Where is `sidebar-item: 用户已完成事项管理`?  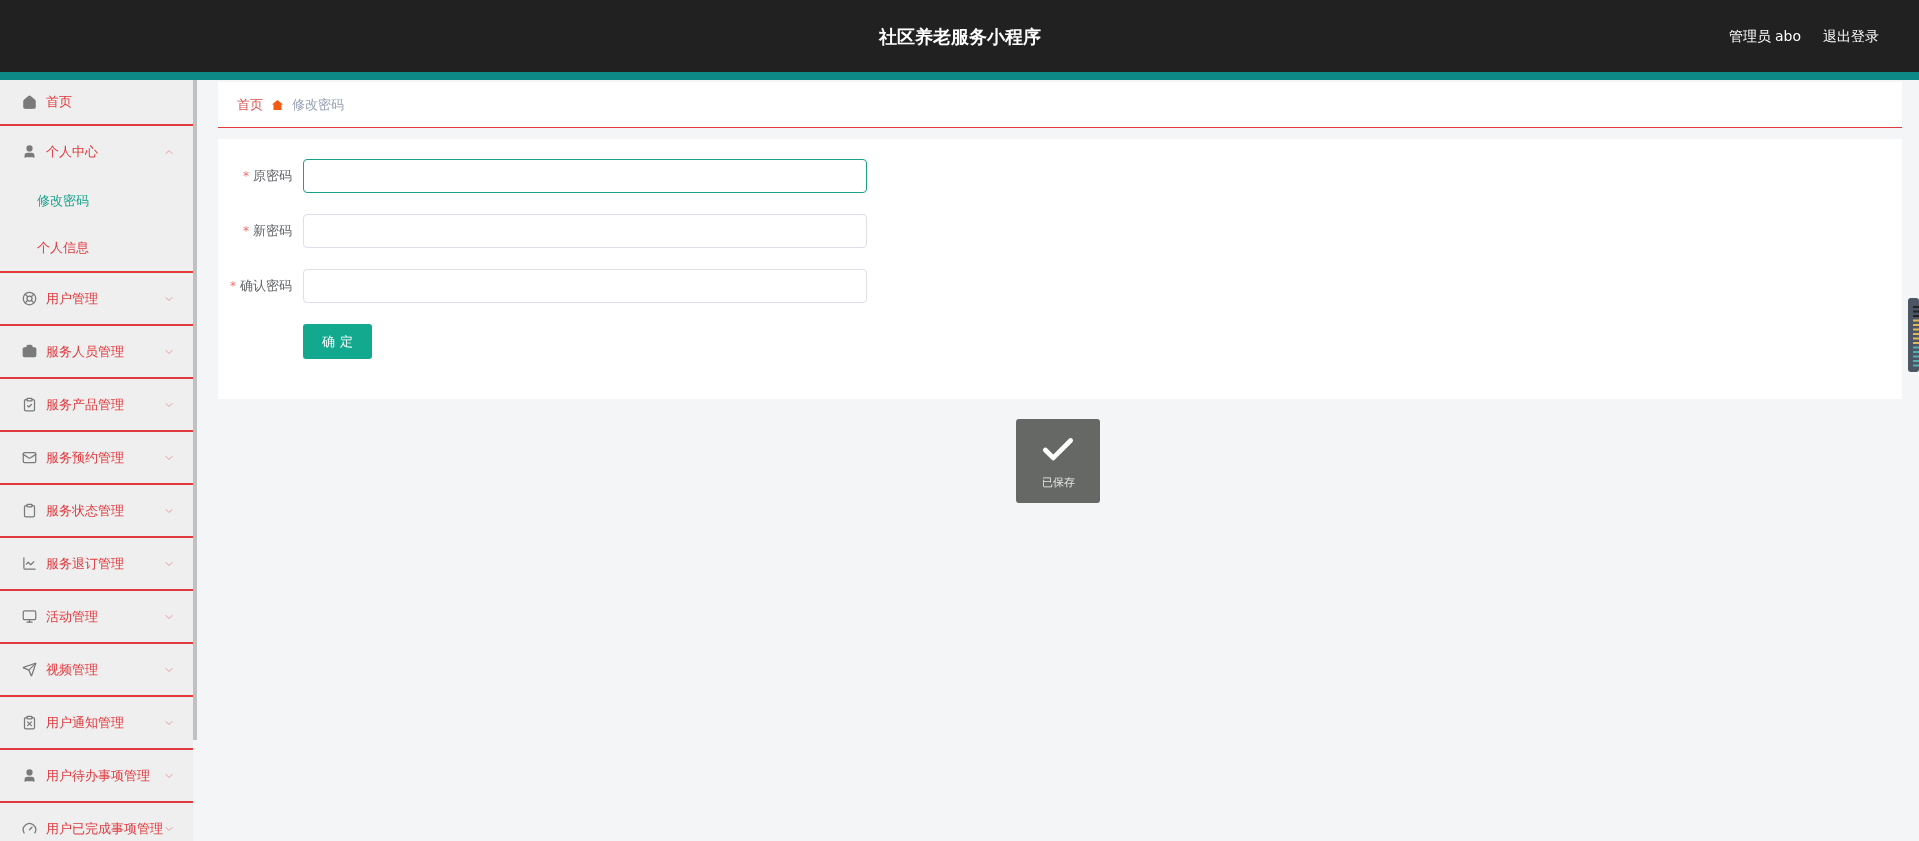 sidebar-item: 用户已完成事项管理 is located at coordinates (96, 822).